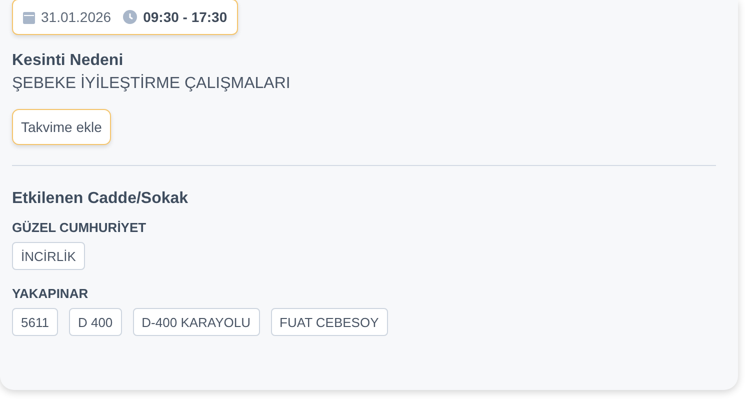 This screenshot has width=750, height=407. What do you see at coordinates (51, 293) in the screenshot?
I see `neighborhood-name: YAKAPINAR` at bounding box center [51, 293].